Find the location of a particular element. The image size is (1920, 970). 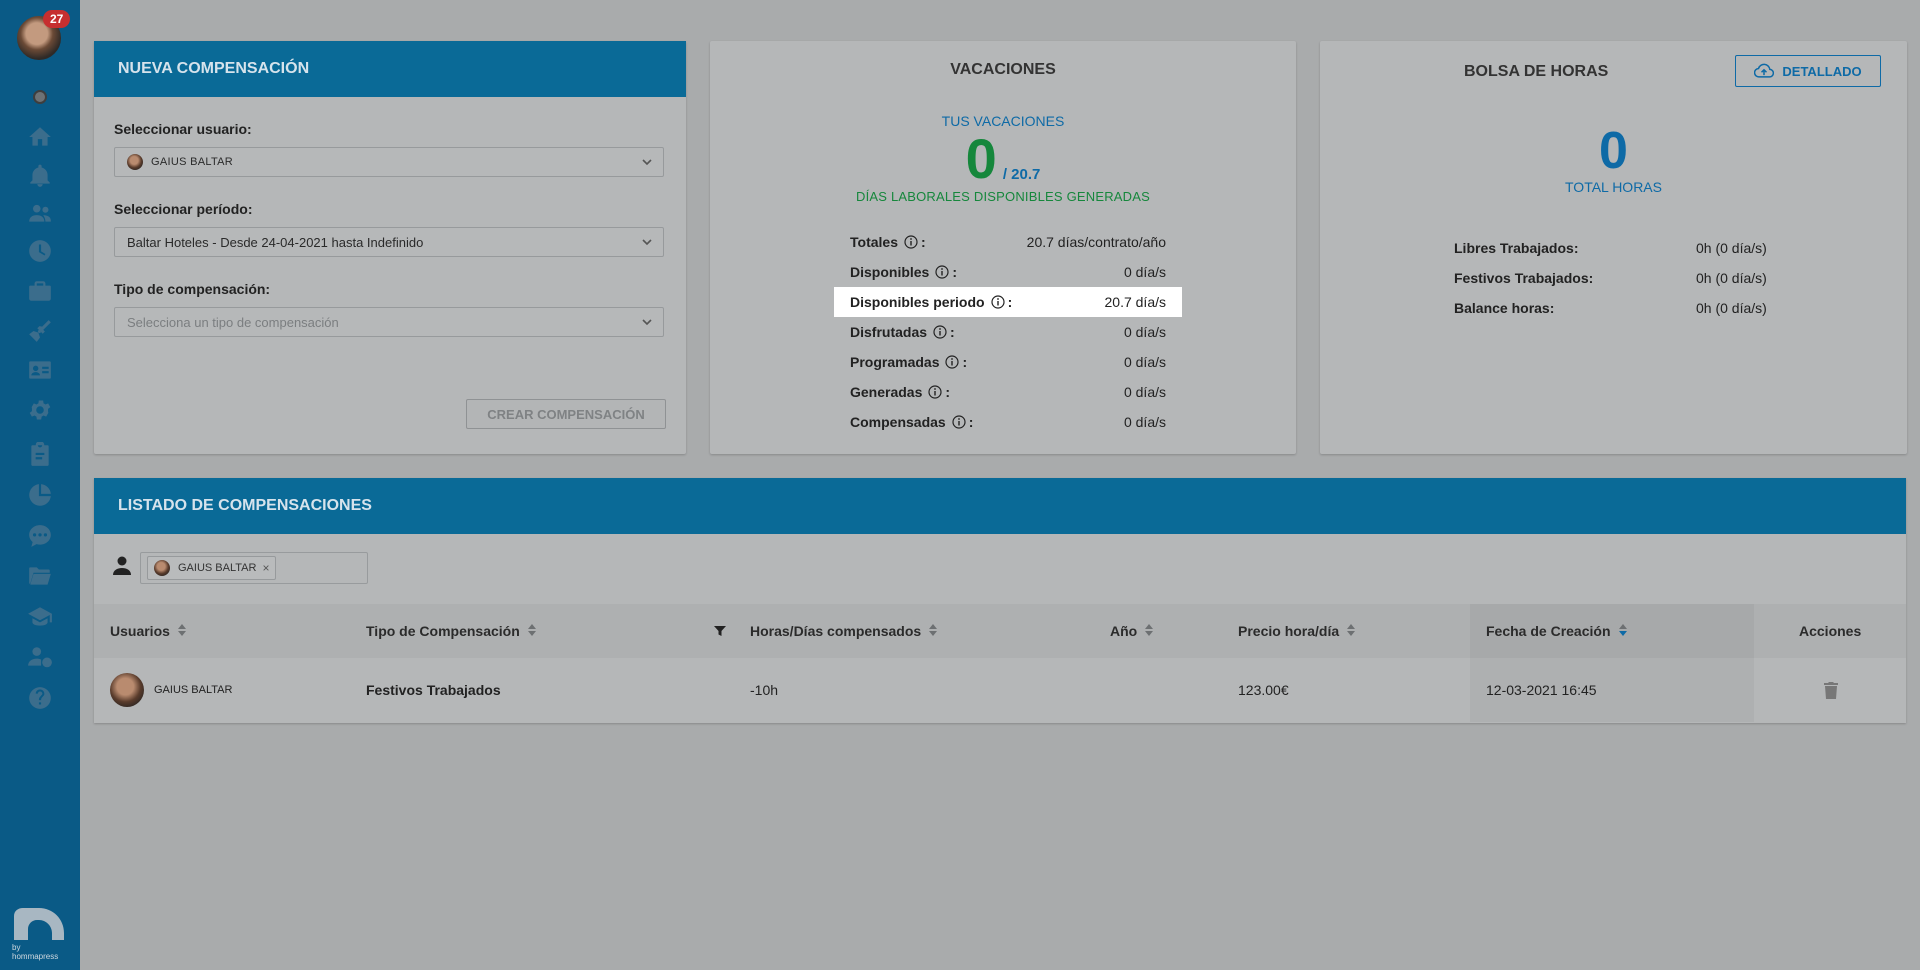

user-select-value: GAIUS BALTAR is located at coordinates (192, 162).